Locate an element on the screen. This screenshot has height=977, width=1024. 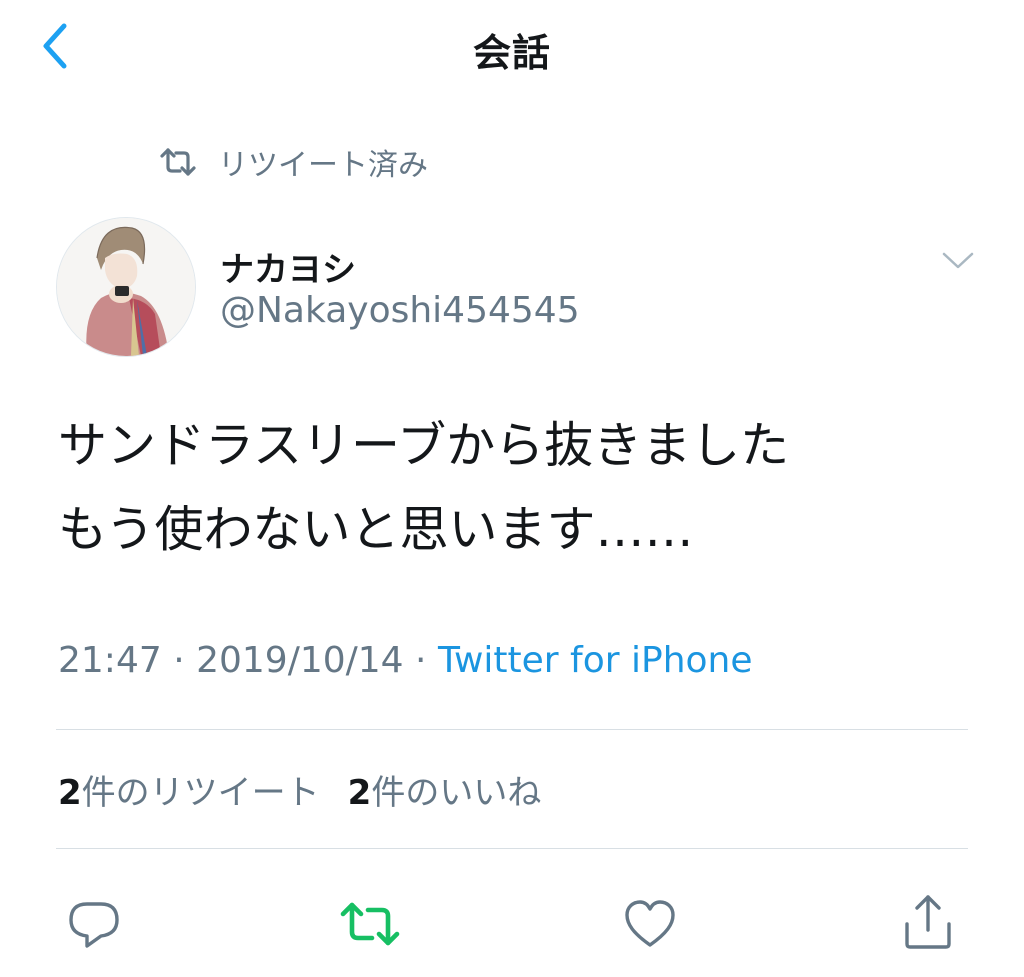
retweet-context: リツイート済み is located at coordinates (294, 162).